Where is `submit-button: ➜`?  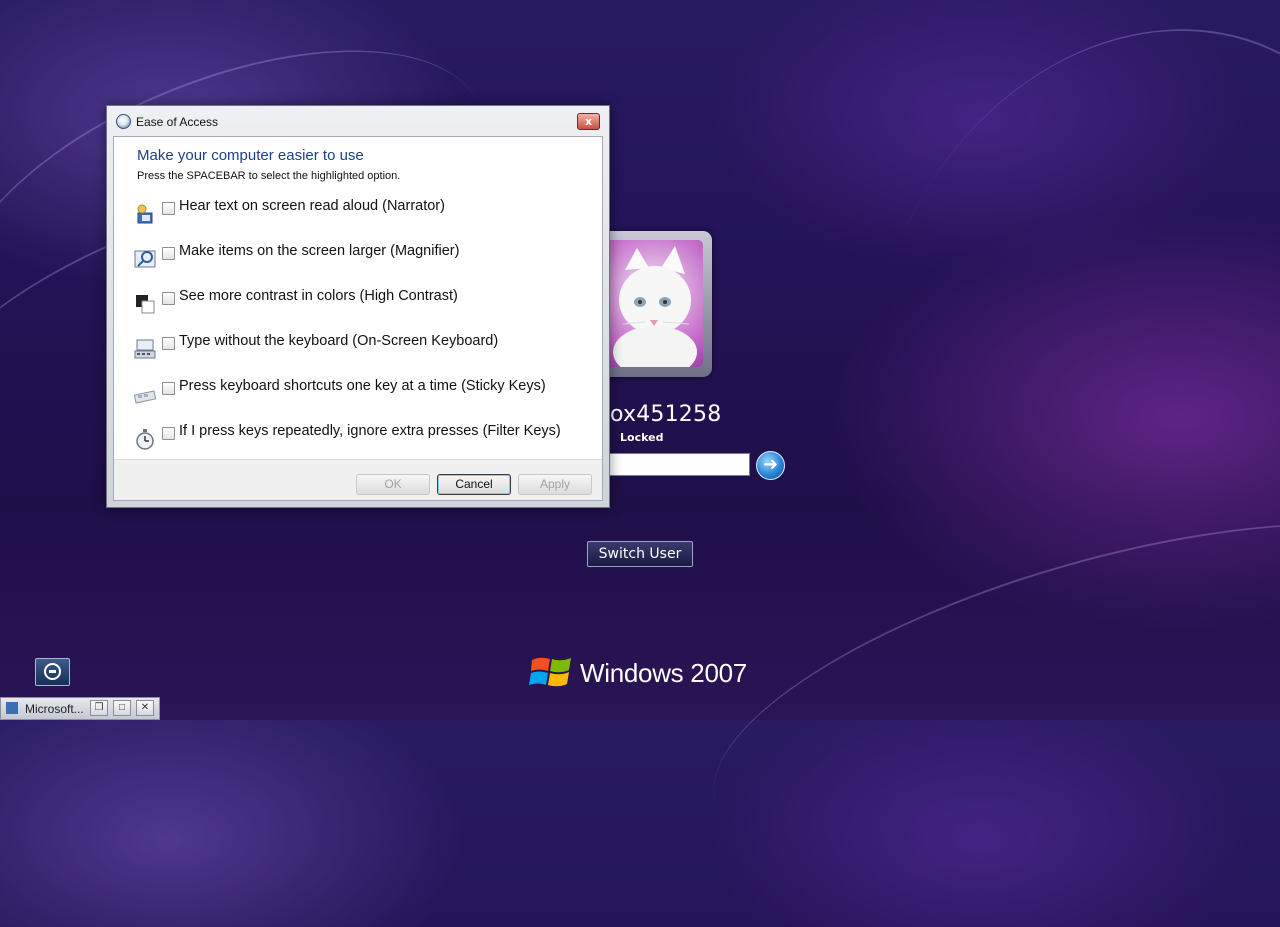 submit-button: ➜ is located at coordinates (770, 465).